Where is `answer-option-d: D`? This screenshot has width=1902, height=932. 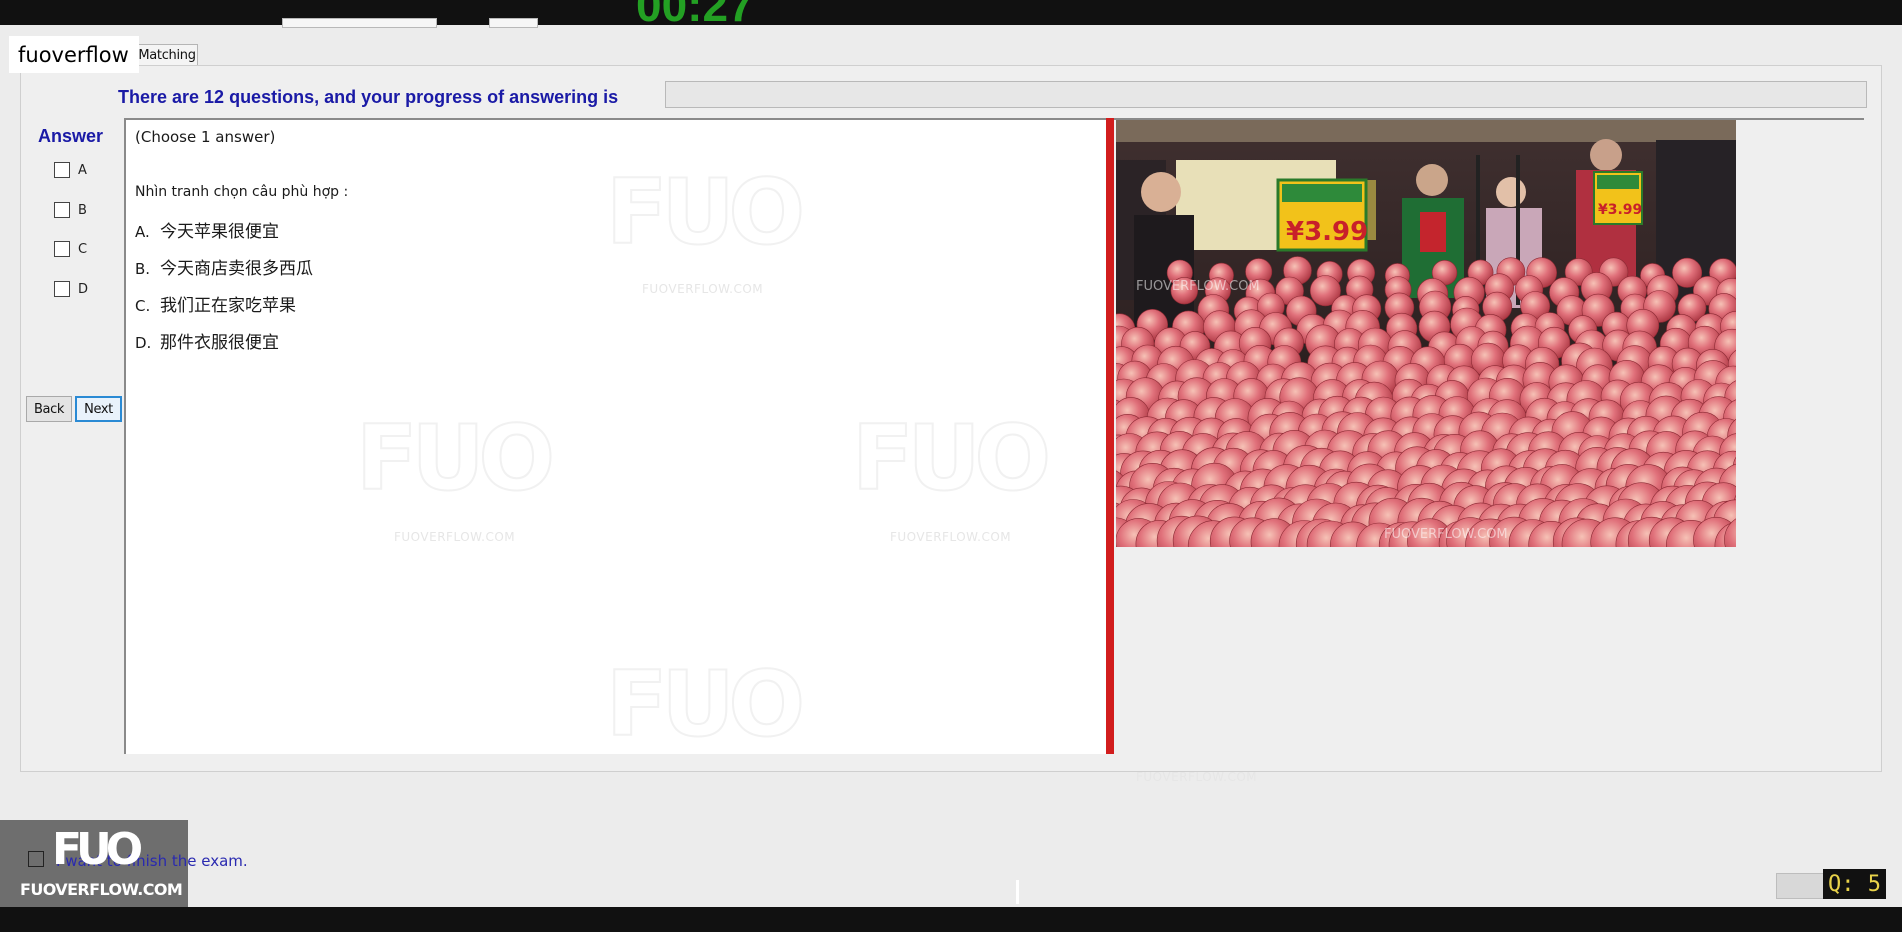
answer-option-d: D is located at coordinates (71, 289).